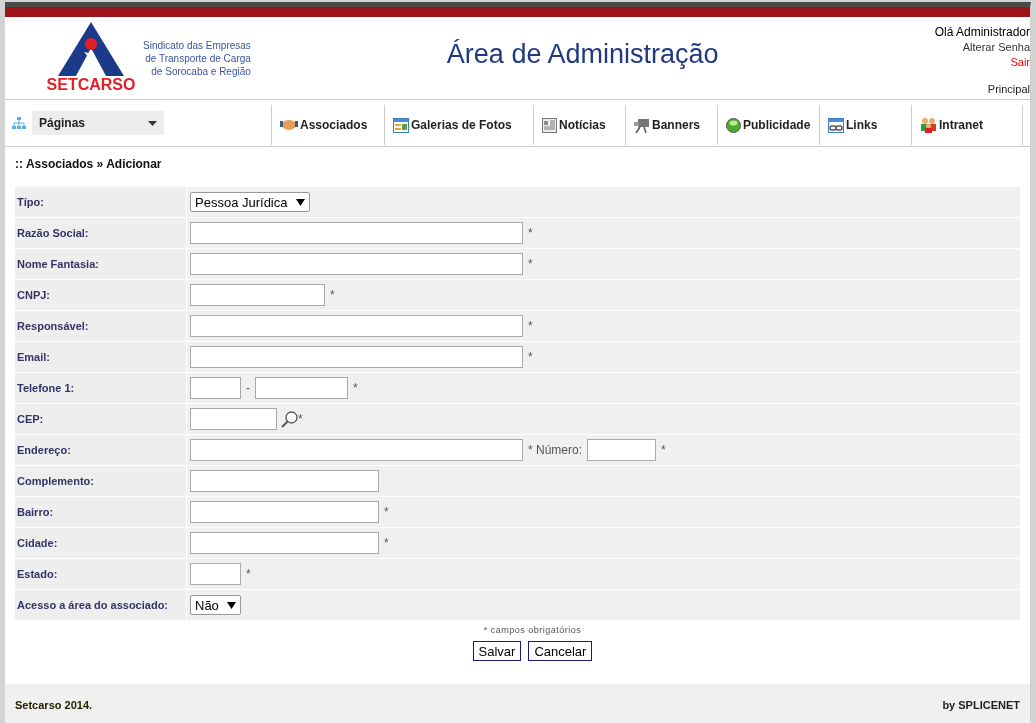 The height and width of the screenshot is (723, 1036). Describe the element at coordinates (215, 605) in the screenshot. I see `select-field: Não` at that location.